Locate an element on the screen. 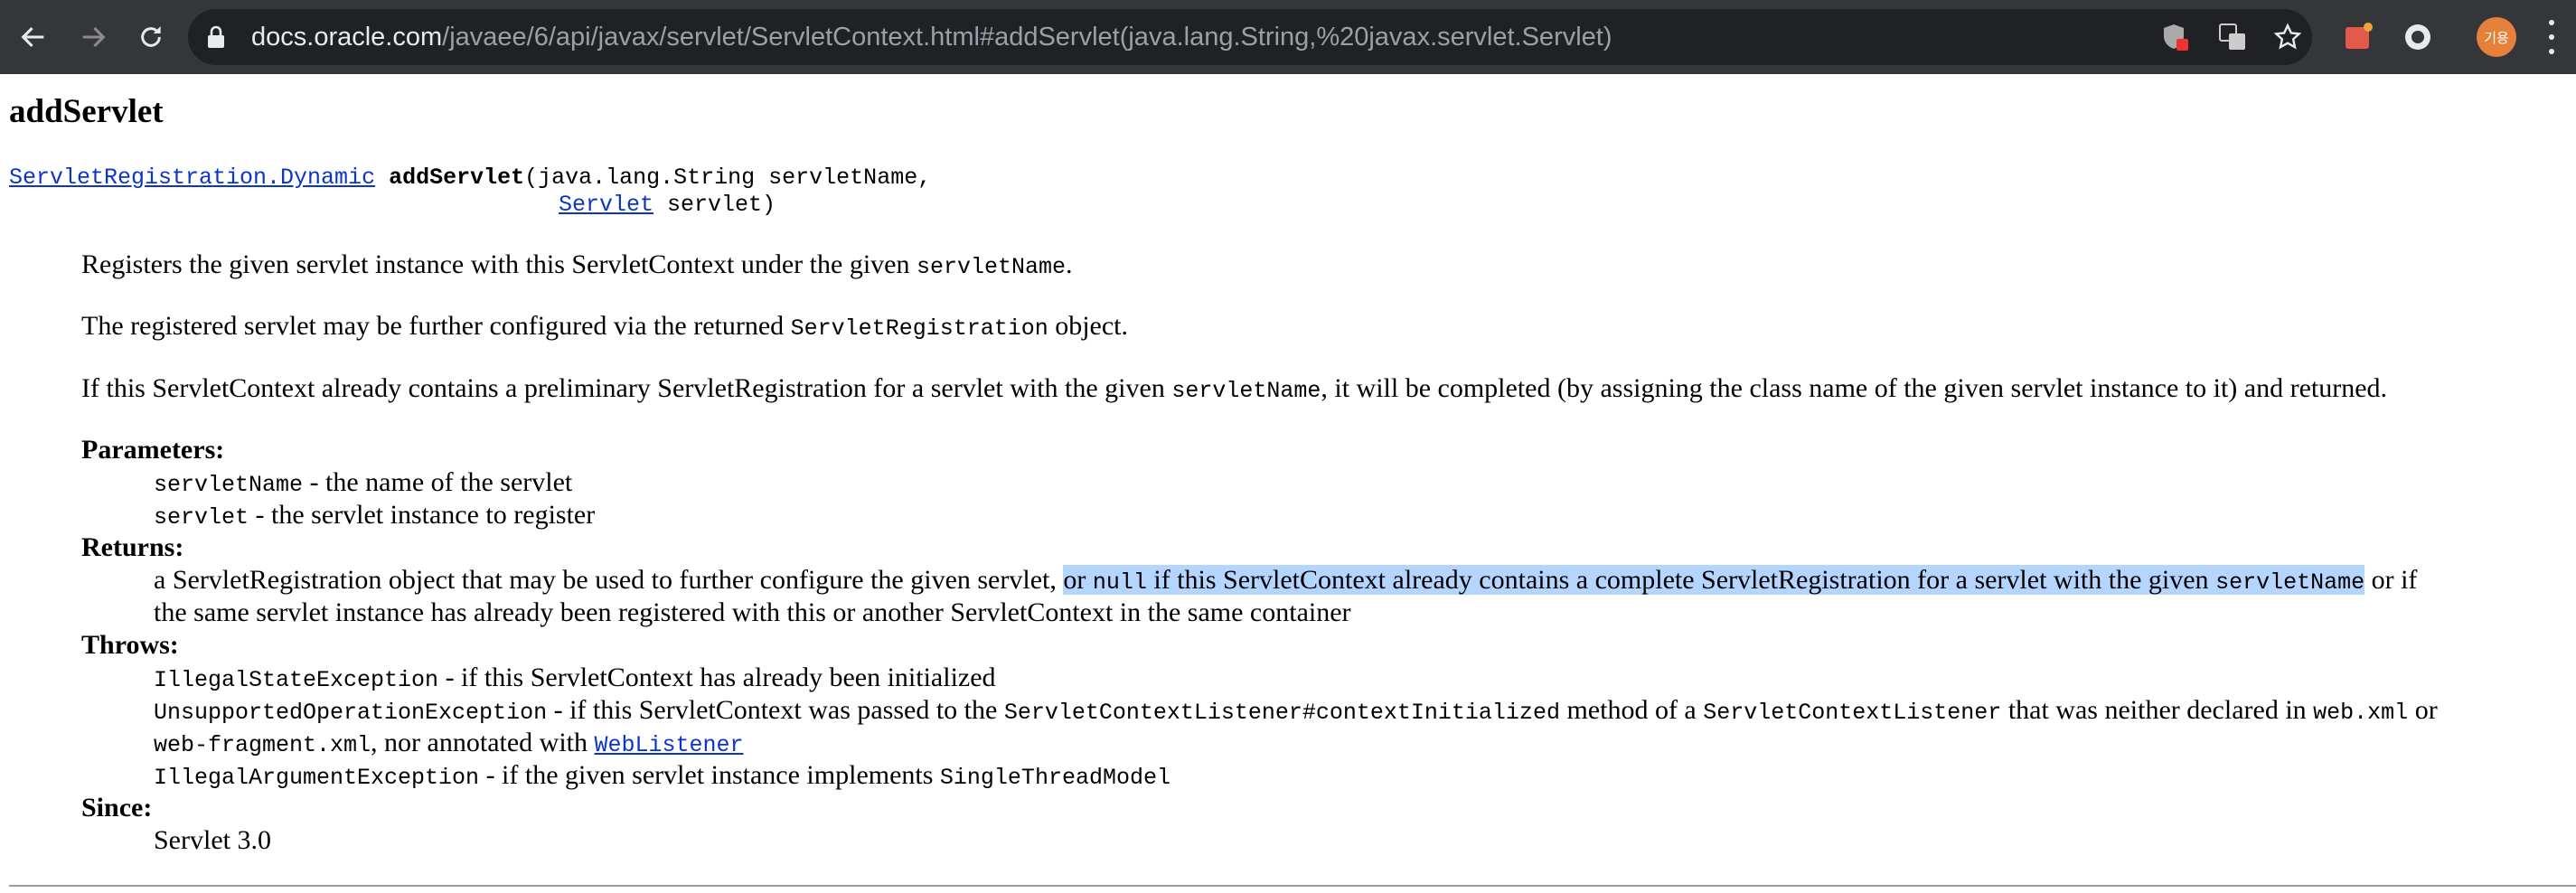 This screenshot has width=2576, height=893. lock-icon is located at coordinates (216, 39).